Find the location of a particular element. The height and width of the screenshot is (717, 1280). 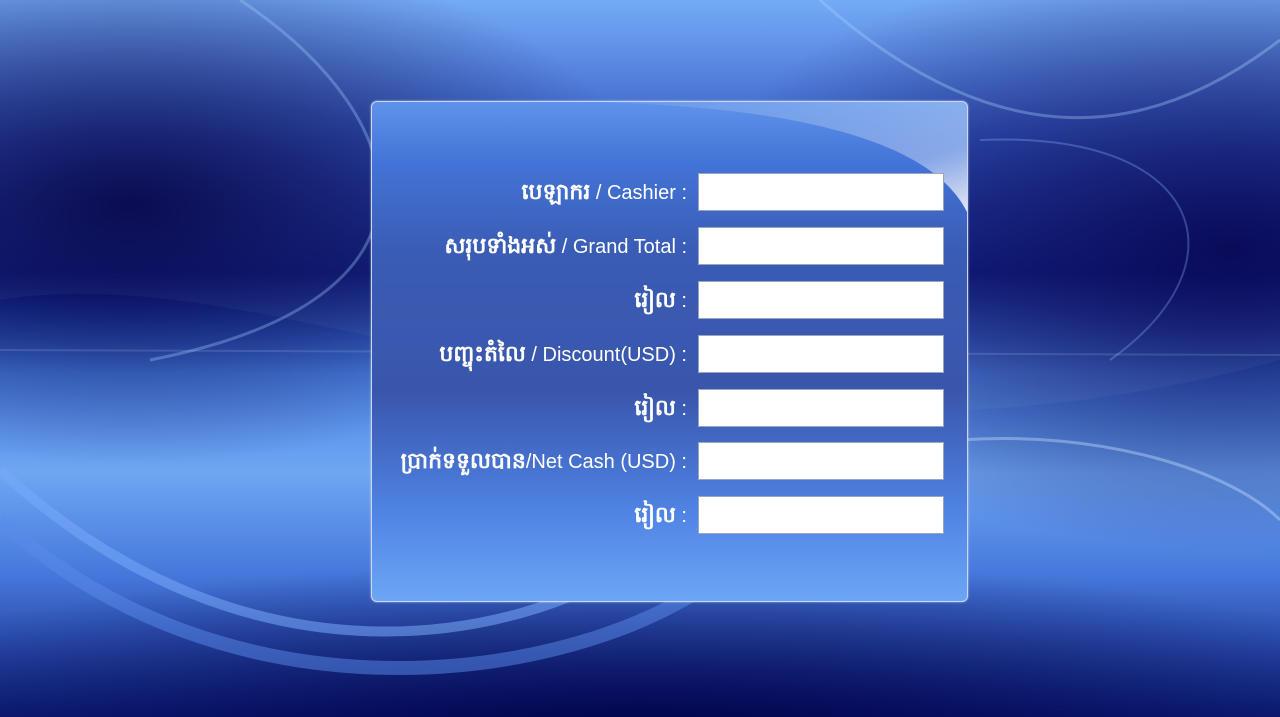

discount-riel-label: រៀល : is located at coordinates (660, 408).